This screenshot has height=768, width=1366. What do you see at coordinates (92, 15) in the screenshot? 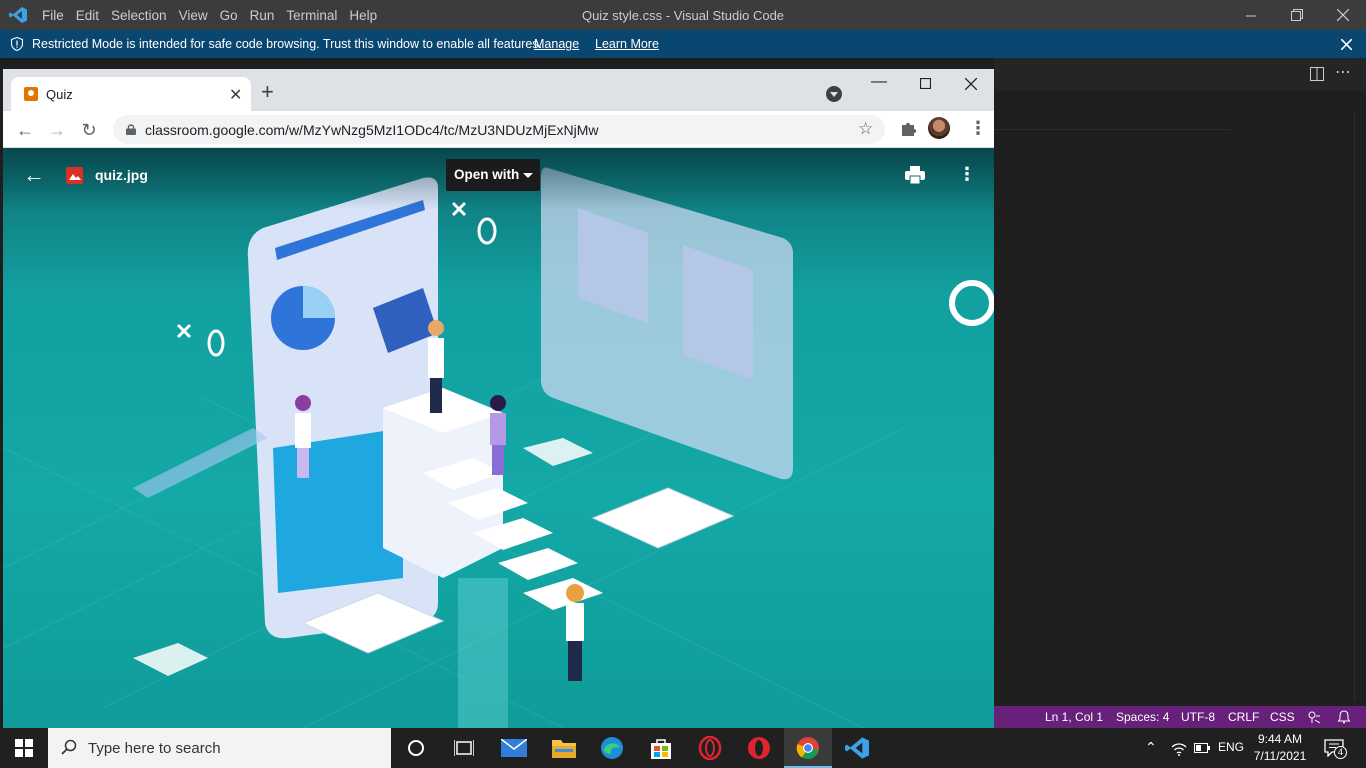
I see `menu-edit: Edit` at bounding box center [92, 15].